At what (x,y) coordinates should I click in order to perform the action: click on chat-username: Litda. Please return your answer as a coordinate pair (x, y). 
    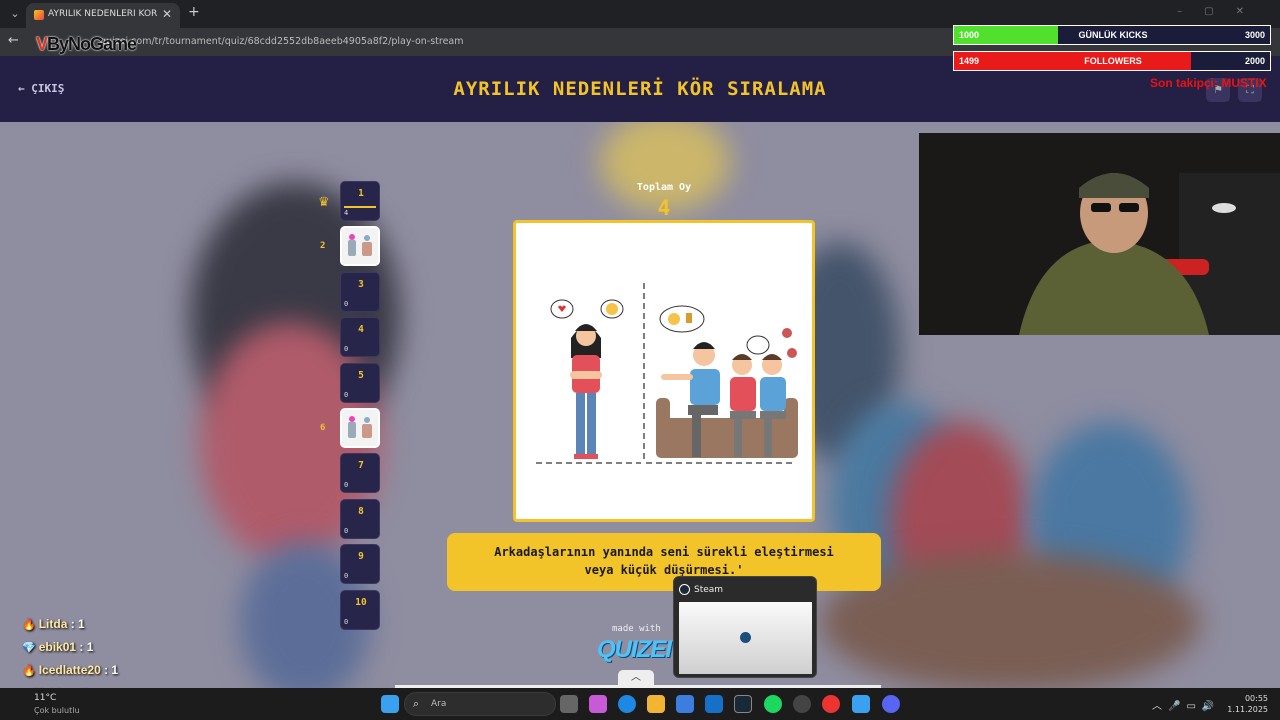
    Looking at the image, I should click on (53, 624).